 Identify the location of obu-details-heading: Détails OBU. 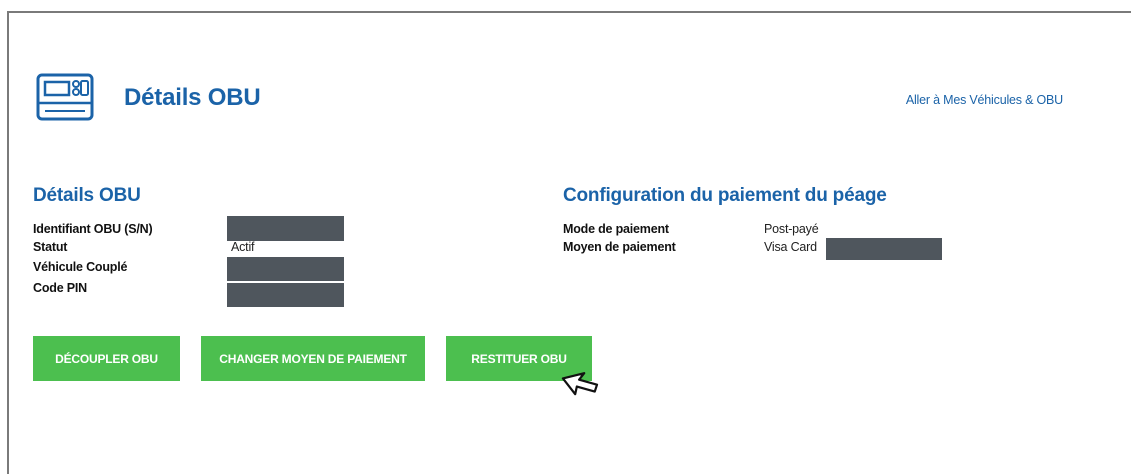
(87, 195).